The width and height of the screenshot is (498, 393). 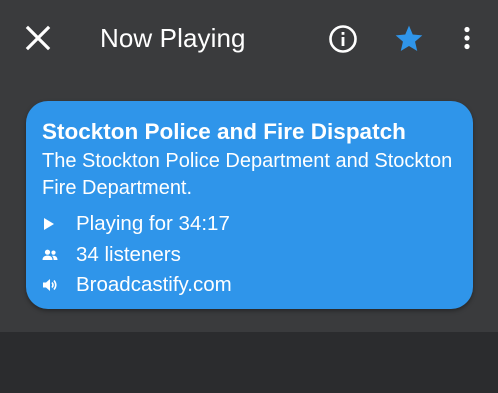 What do you see at coordinates (59, 285) in the screenshot?
I see `volume-icon` at bounding box center [59, 285].